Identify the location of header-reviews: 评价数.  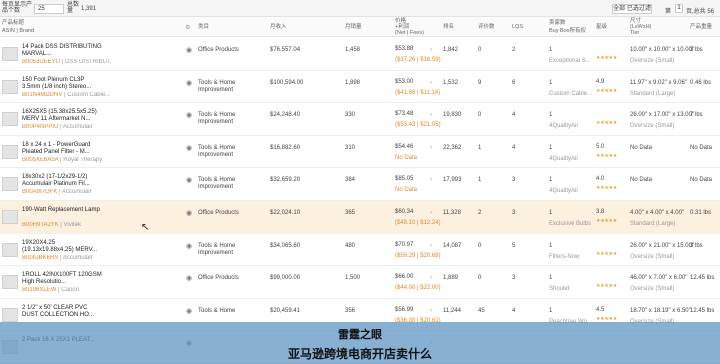
(486, 27).